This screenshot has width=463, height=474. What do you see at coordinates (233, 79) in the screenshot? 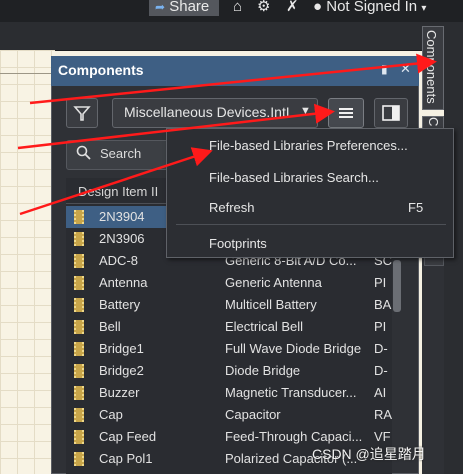
I see `arrow-to-components-tab` at bounding box center [233, 79].